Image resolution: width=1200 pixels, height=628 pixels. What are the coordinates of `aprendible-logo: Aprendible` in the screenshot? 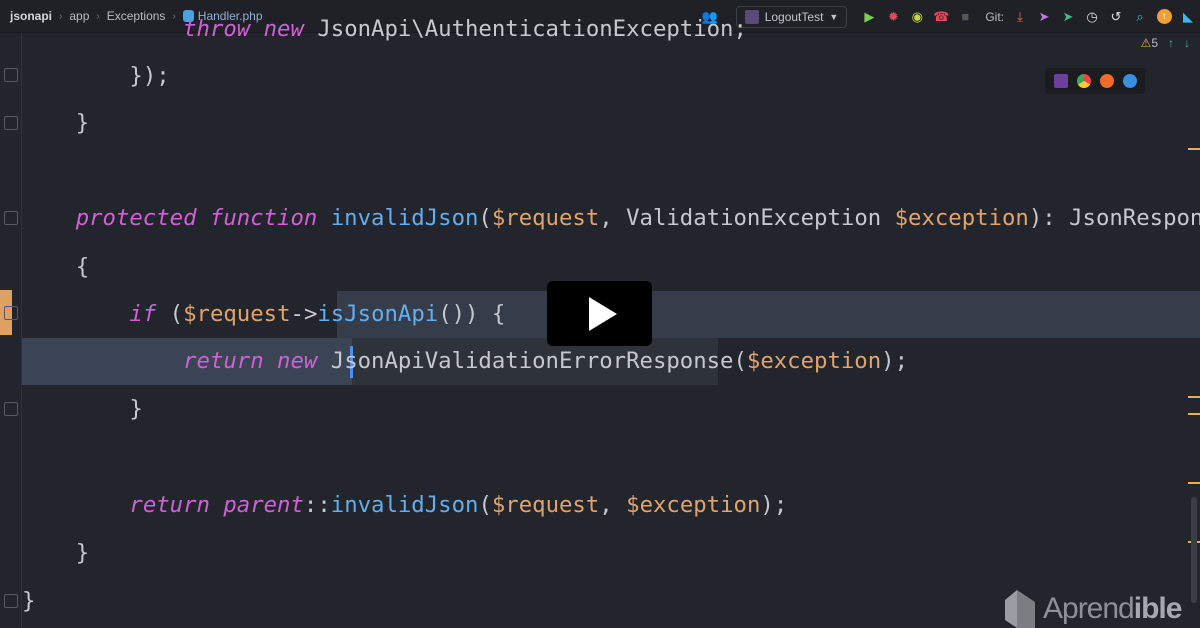 It's located at (1093, 609).